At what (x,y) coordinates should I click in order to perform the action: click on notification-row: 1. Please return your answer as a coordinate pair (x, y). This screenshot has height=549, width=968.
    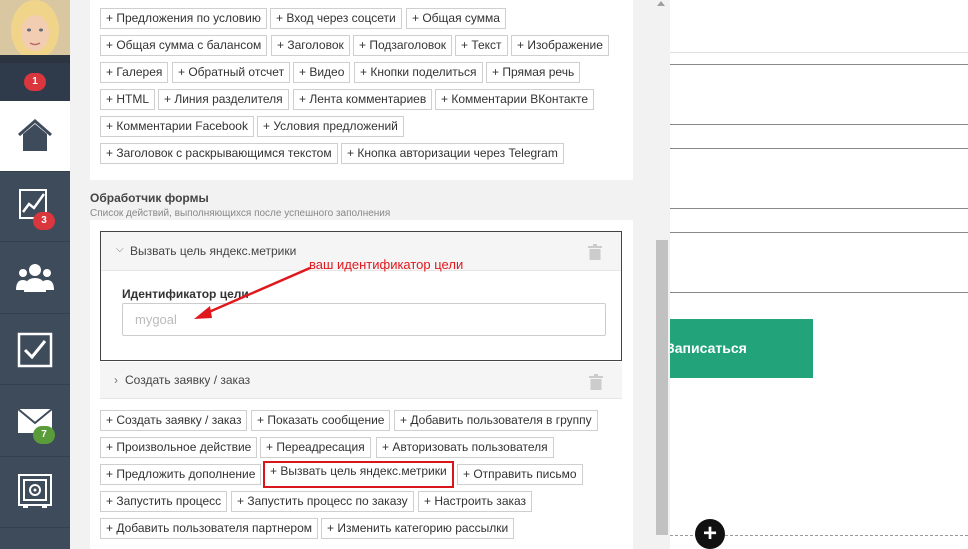
    Looking at the image, I should click on (35, 82).